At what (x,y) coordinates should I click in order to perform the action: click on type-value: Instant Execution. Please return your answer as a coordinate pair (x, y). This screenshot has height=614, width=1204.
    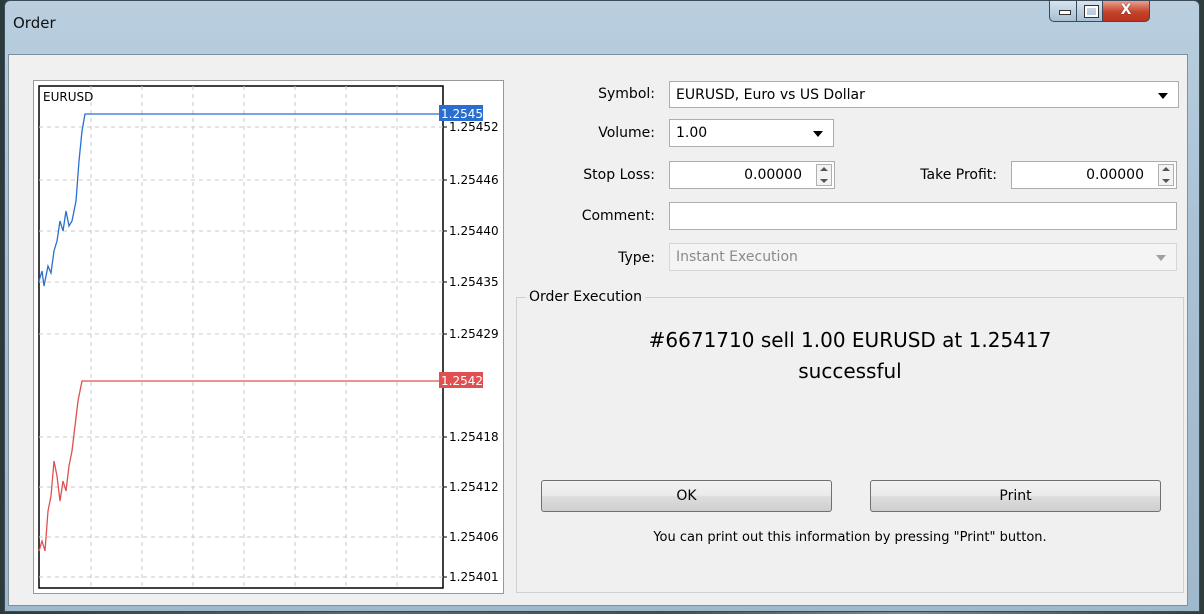
    Looking at the image, I should click on (737, 257).